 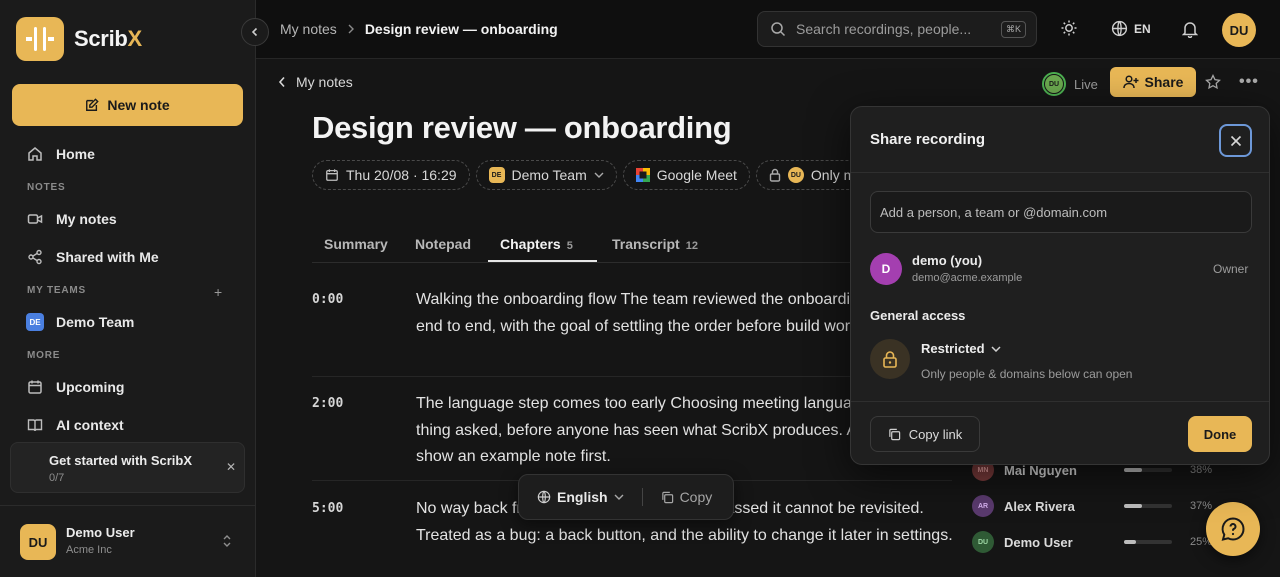 I want to click on speaker-name: Demo User, so click(x=1038, y=542).